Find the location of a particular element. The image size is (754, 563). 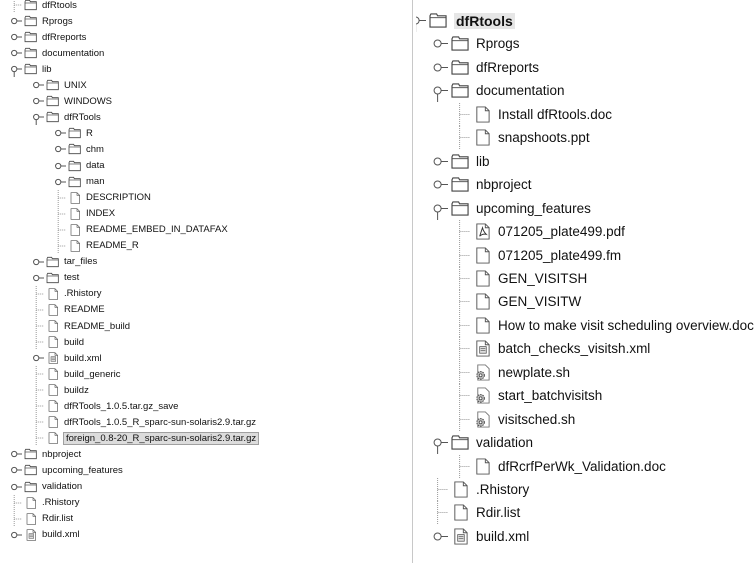

tree-node-label: README_build is located at coordinates (97, 326).